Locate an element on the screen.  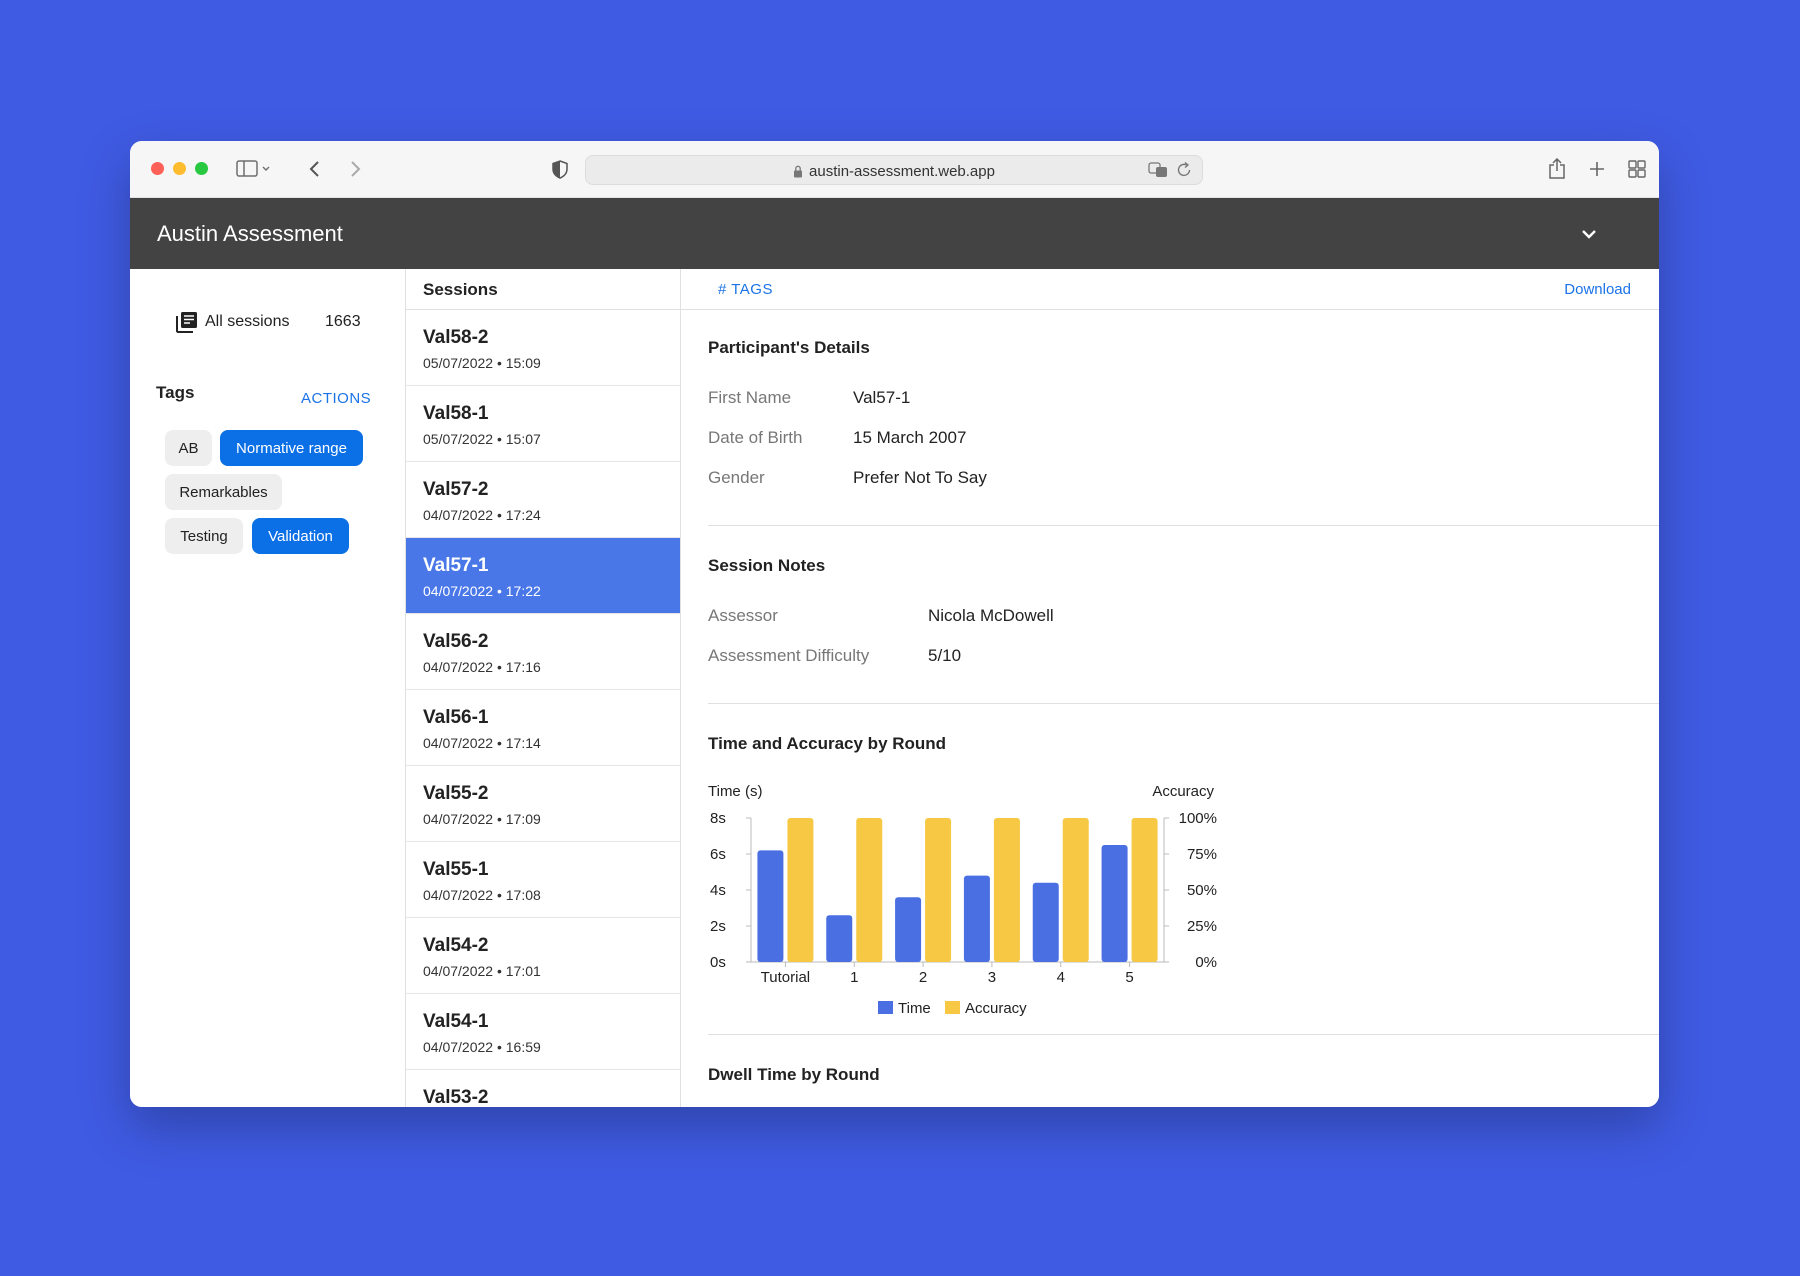
session-name: Val56-1 is located at coordinates (456, 717).